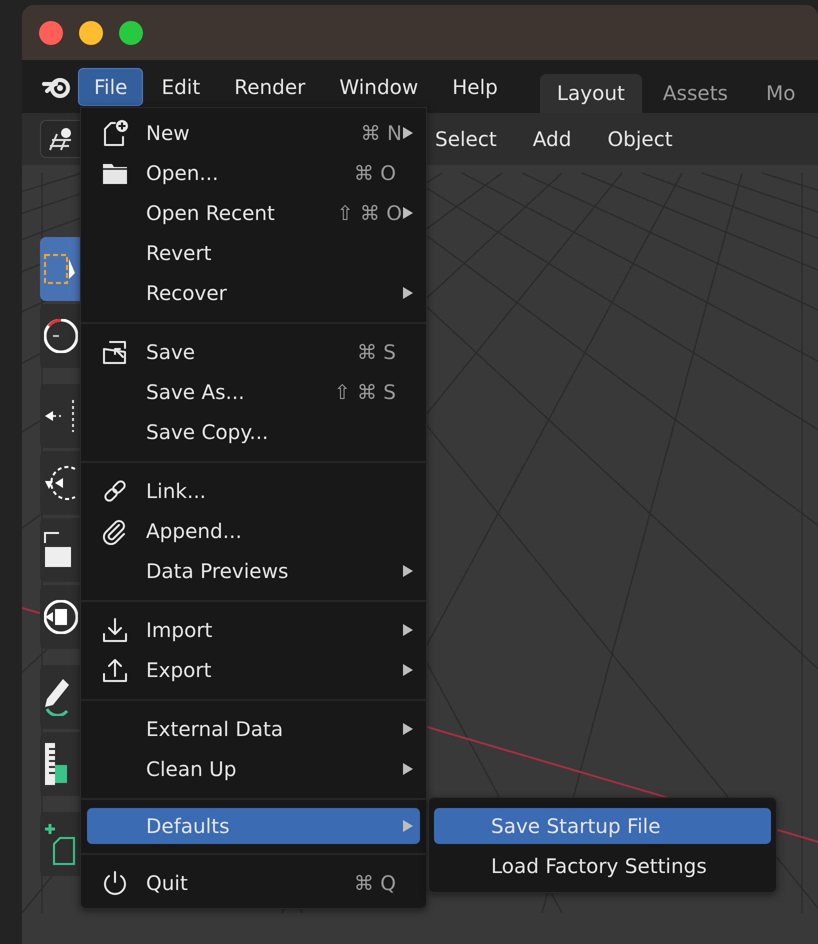 The height and width of the screenshot is (944, 818). What do you see at coordinates (253, 729) in the screenshot?
I see `menu-item: External Data` at bounding box center [253, 729].